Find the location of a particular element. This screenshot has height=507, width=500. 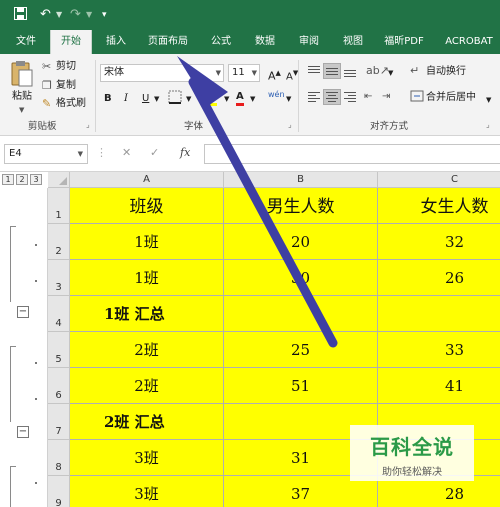

row-header: 2 is located at coordinates (59, 242).